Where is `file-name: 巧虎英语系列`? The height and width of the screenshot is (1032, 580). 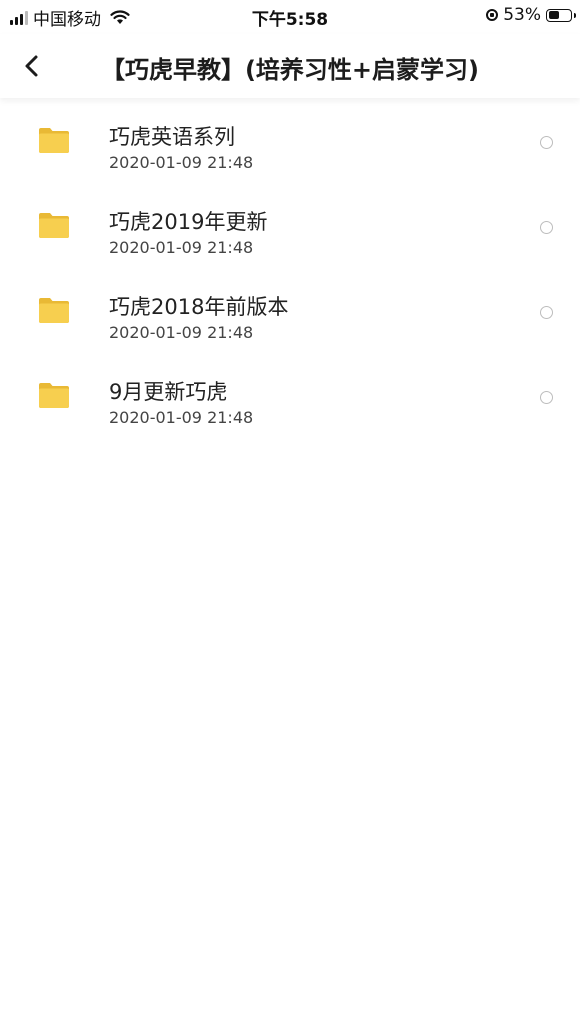 file-name: 巧虎英语系列 is located at coordinates (172, 137).